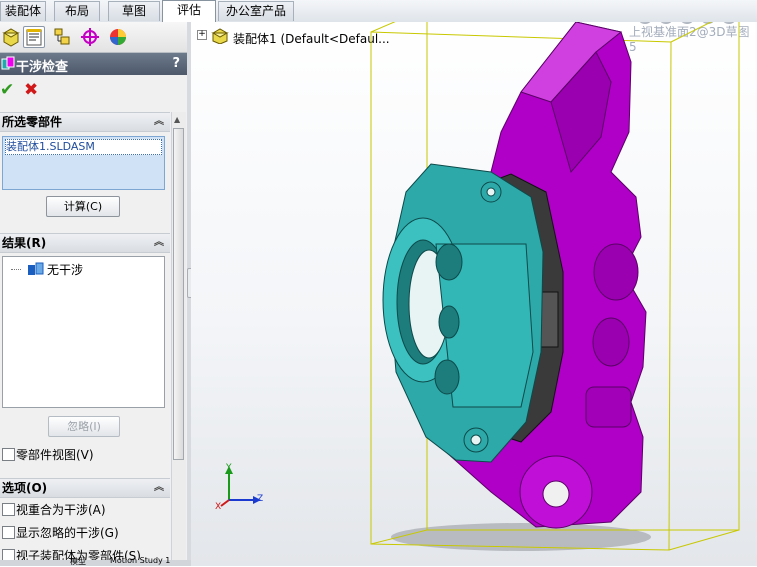 The image size is (757, 567). I want to click on feature-manager-icon, so click(11, 37).